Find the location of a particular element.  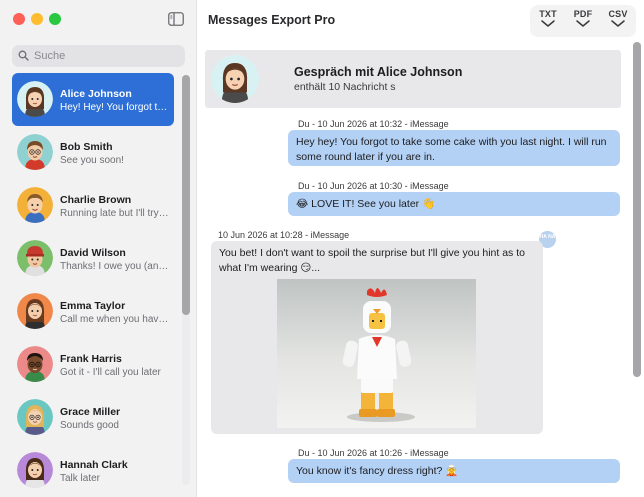

contact-name: Hannah Clark is located at coordinates (94, 465).